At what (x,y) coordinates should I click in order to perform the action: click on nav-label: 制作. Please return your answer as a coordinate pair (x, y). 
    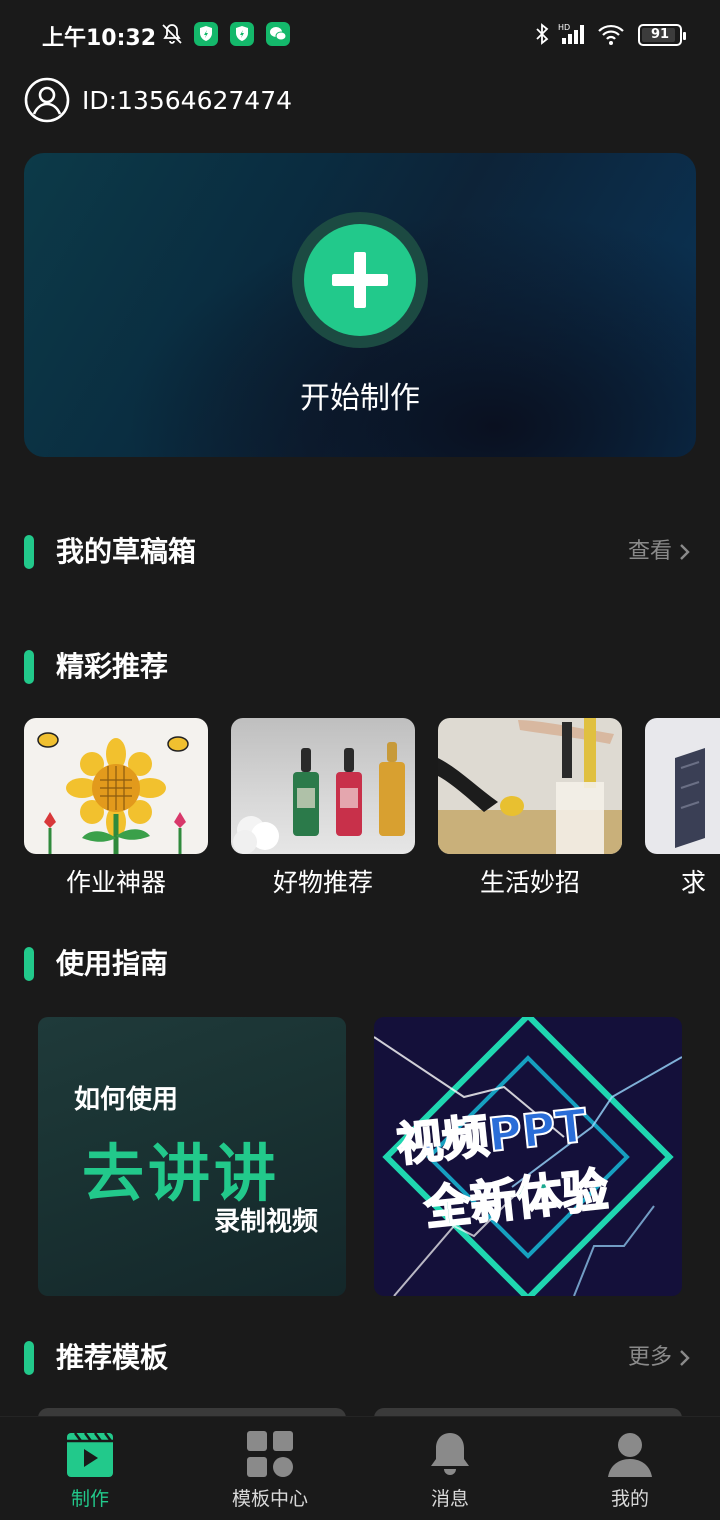
    Looking at the image, I should click on (89, 1499).